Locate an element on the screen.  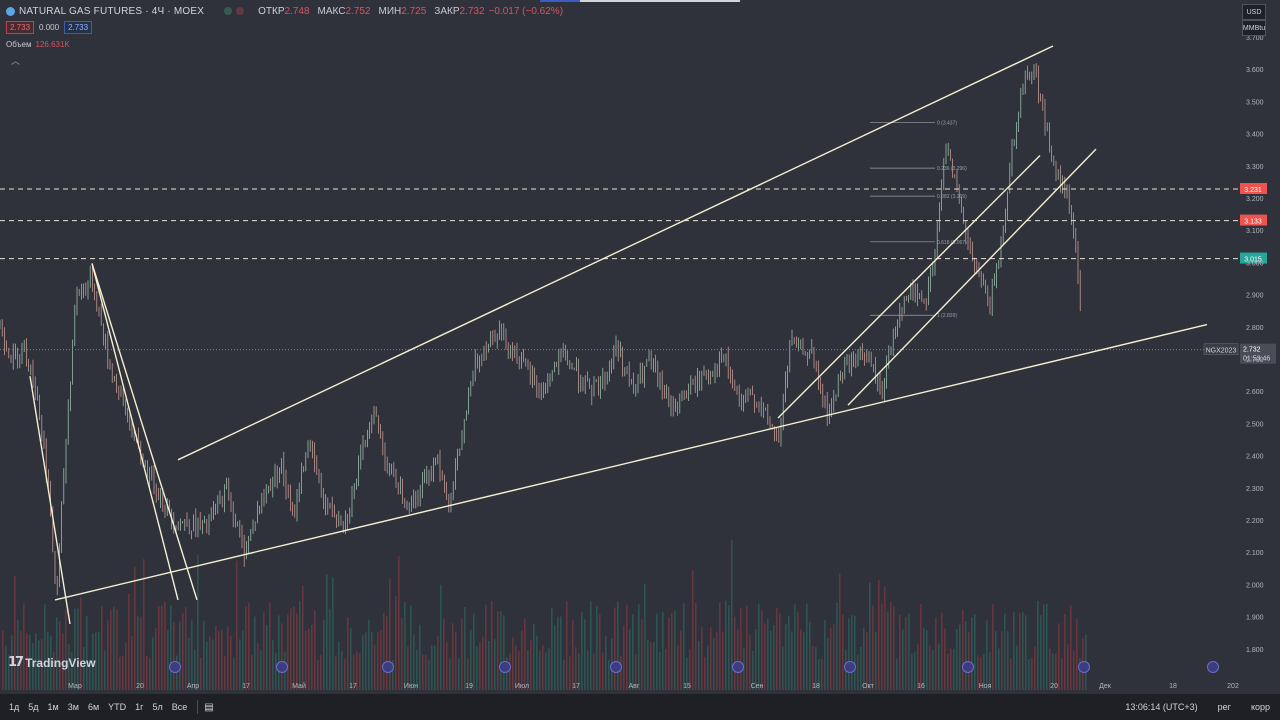
tradingview-logo: 17 TradingView is located at coordinates (52, 662).